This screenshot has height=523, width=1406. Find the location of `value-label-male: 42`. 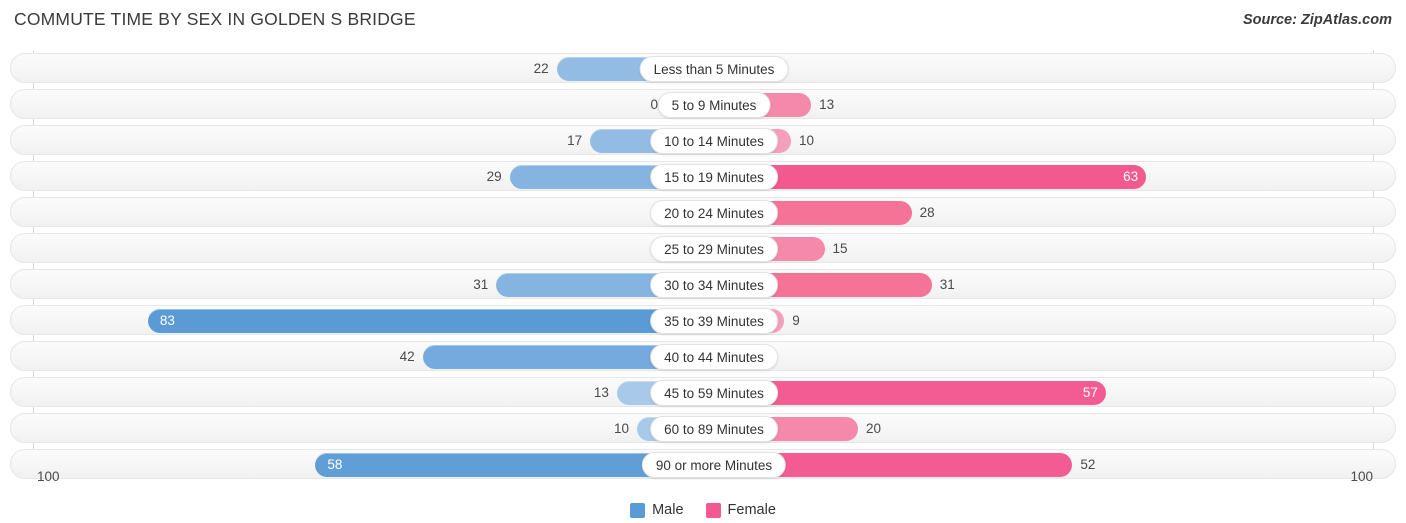

value-label-male: 42 is located at coordinates (407, 356).